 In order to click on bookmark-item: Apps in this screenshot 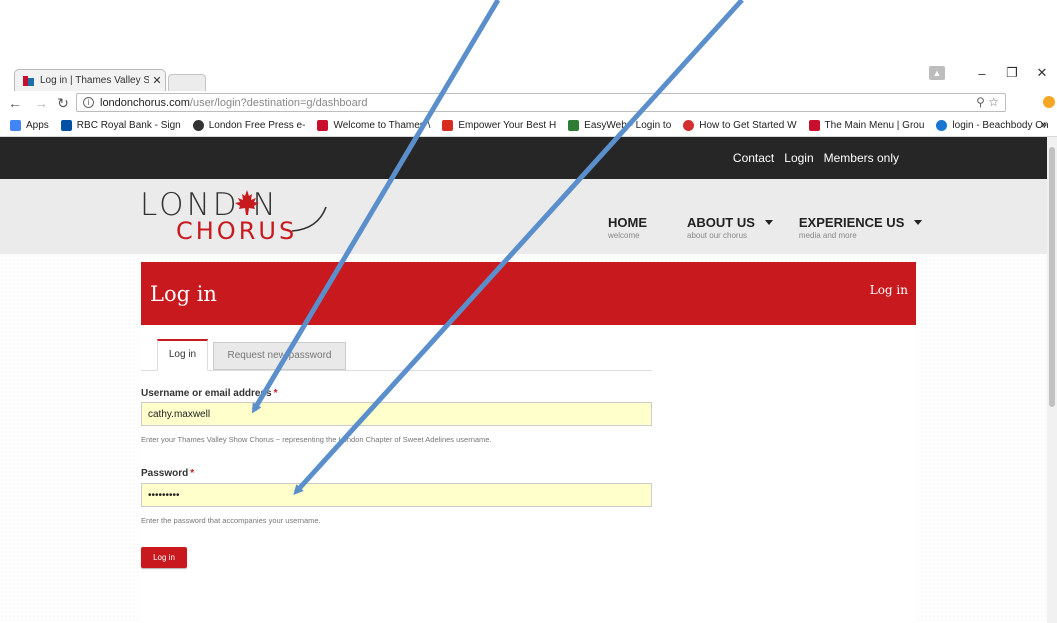, I will do `click(29, 125)`.